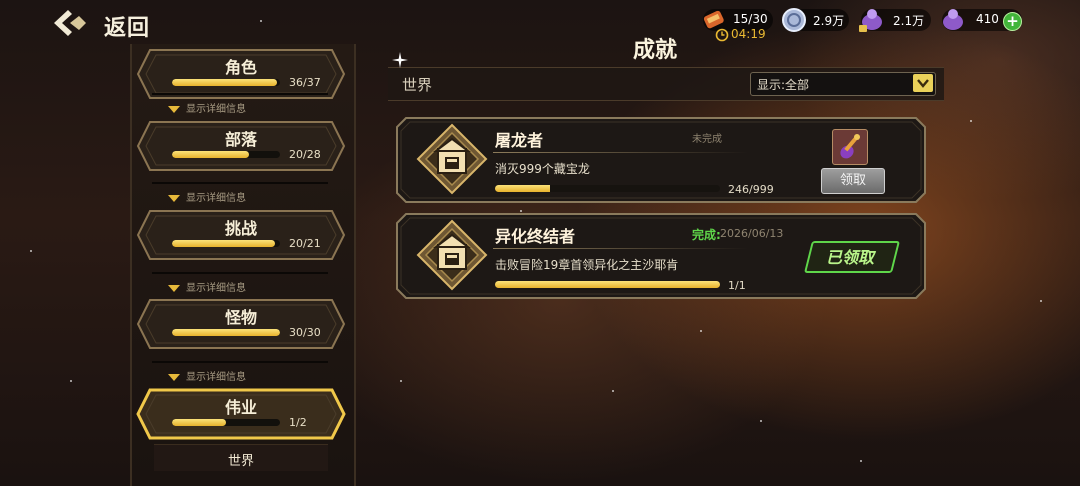 Image resolution: width=1080 pixels, height=486 pixels. What do you see at coordinates (240, 139) in the screenshot?
I see `category-name: 部落` at bounding box center [240, 139].